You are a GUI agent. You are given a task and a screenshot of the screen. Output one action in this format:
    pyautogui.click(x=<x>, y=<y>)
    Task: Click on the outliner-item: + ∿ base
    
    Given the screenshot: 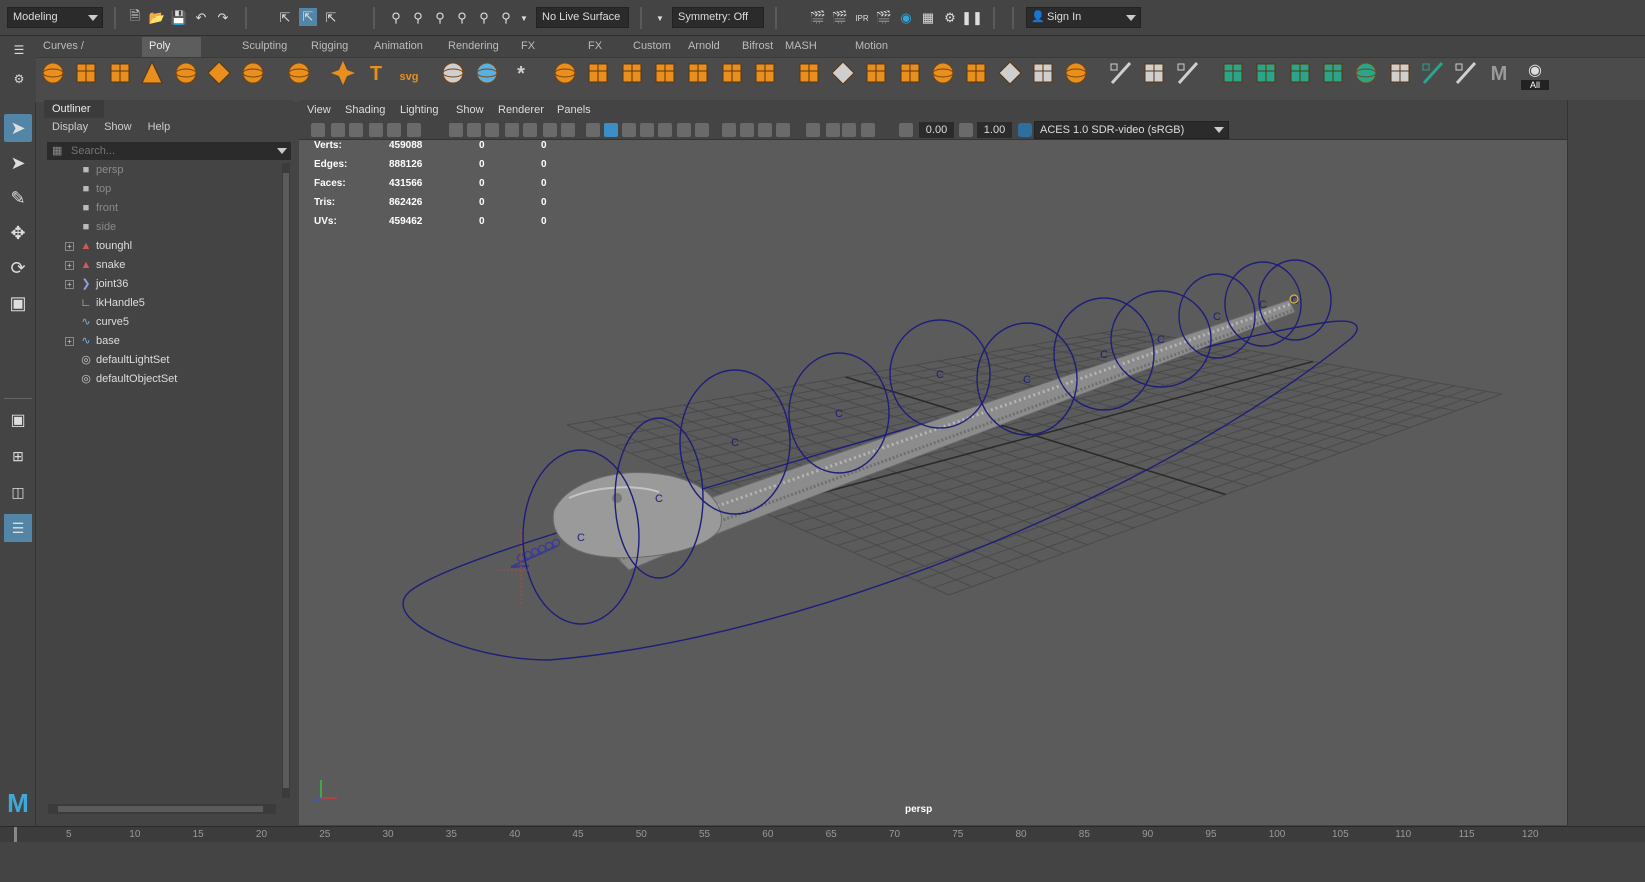 What is the action you would take?
    pyautogui.click(x=164, y=341)
    